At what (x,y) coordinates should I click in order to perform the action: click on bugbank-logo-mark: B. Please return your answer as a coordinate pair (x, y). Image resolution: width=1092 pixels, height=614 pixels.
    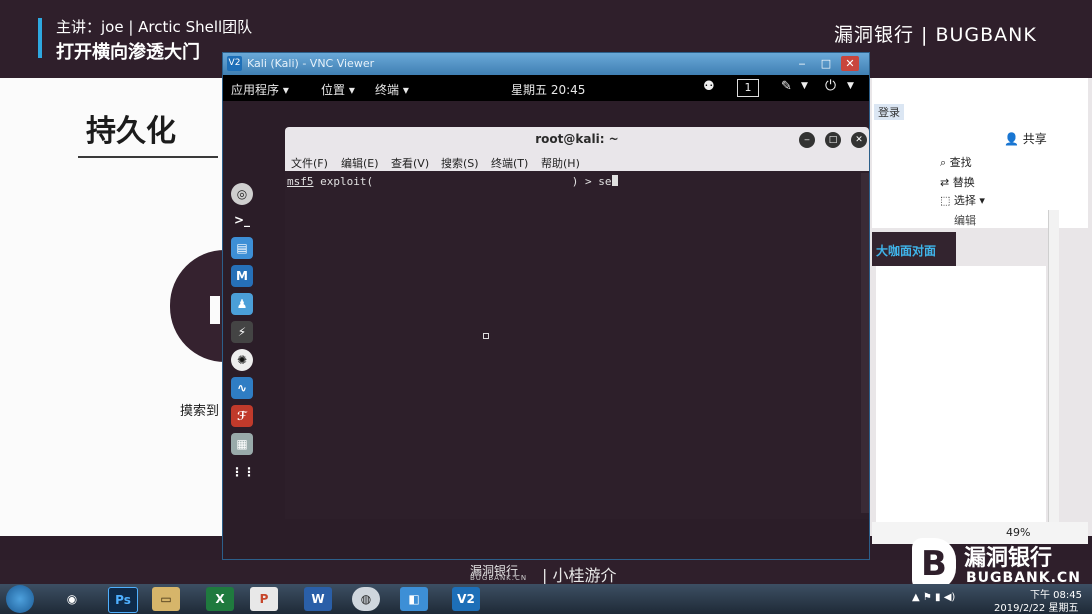
    Looking at the image, I should click on (934, 564).